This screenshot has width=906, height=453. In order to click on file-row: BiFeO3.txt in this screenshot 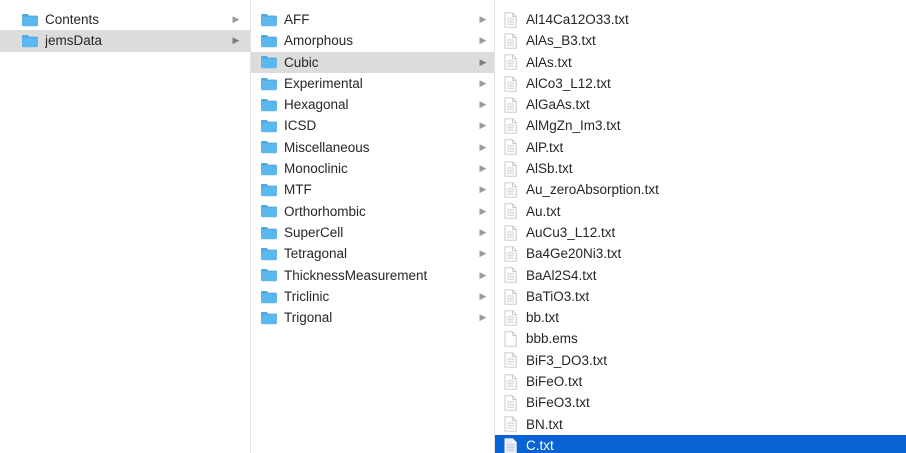, I will do `click(700, 402)`.